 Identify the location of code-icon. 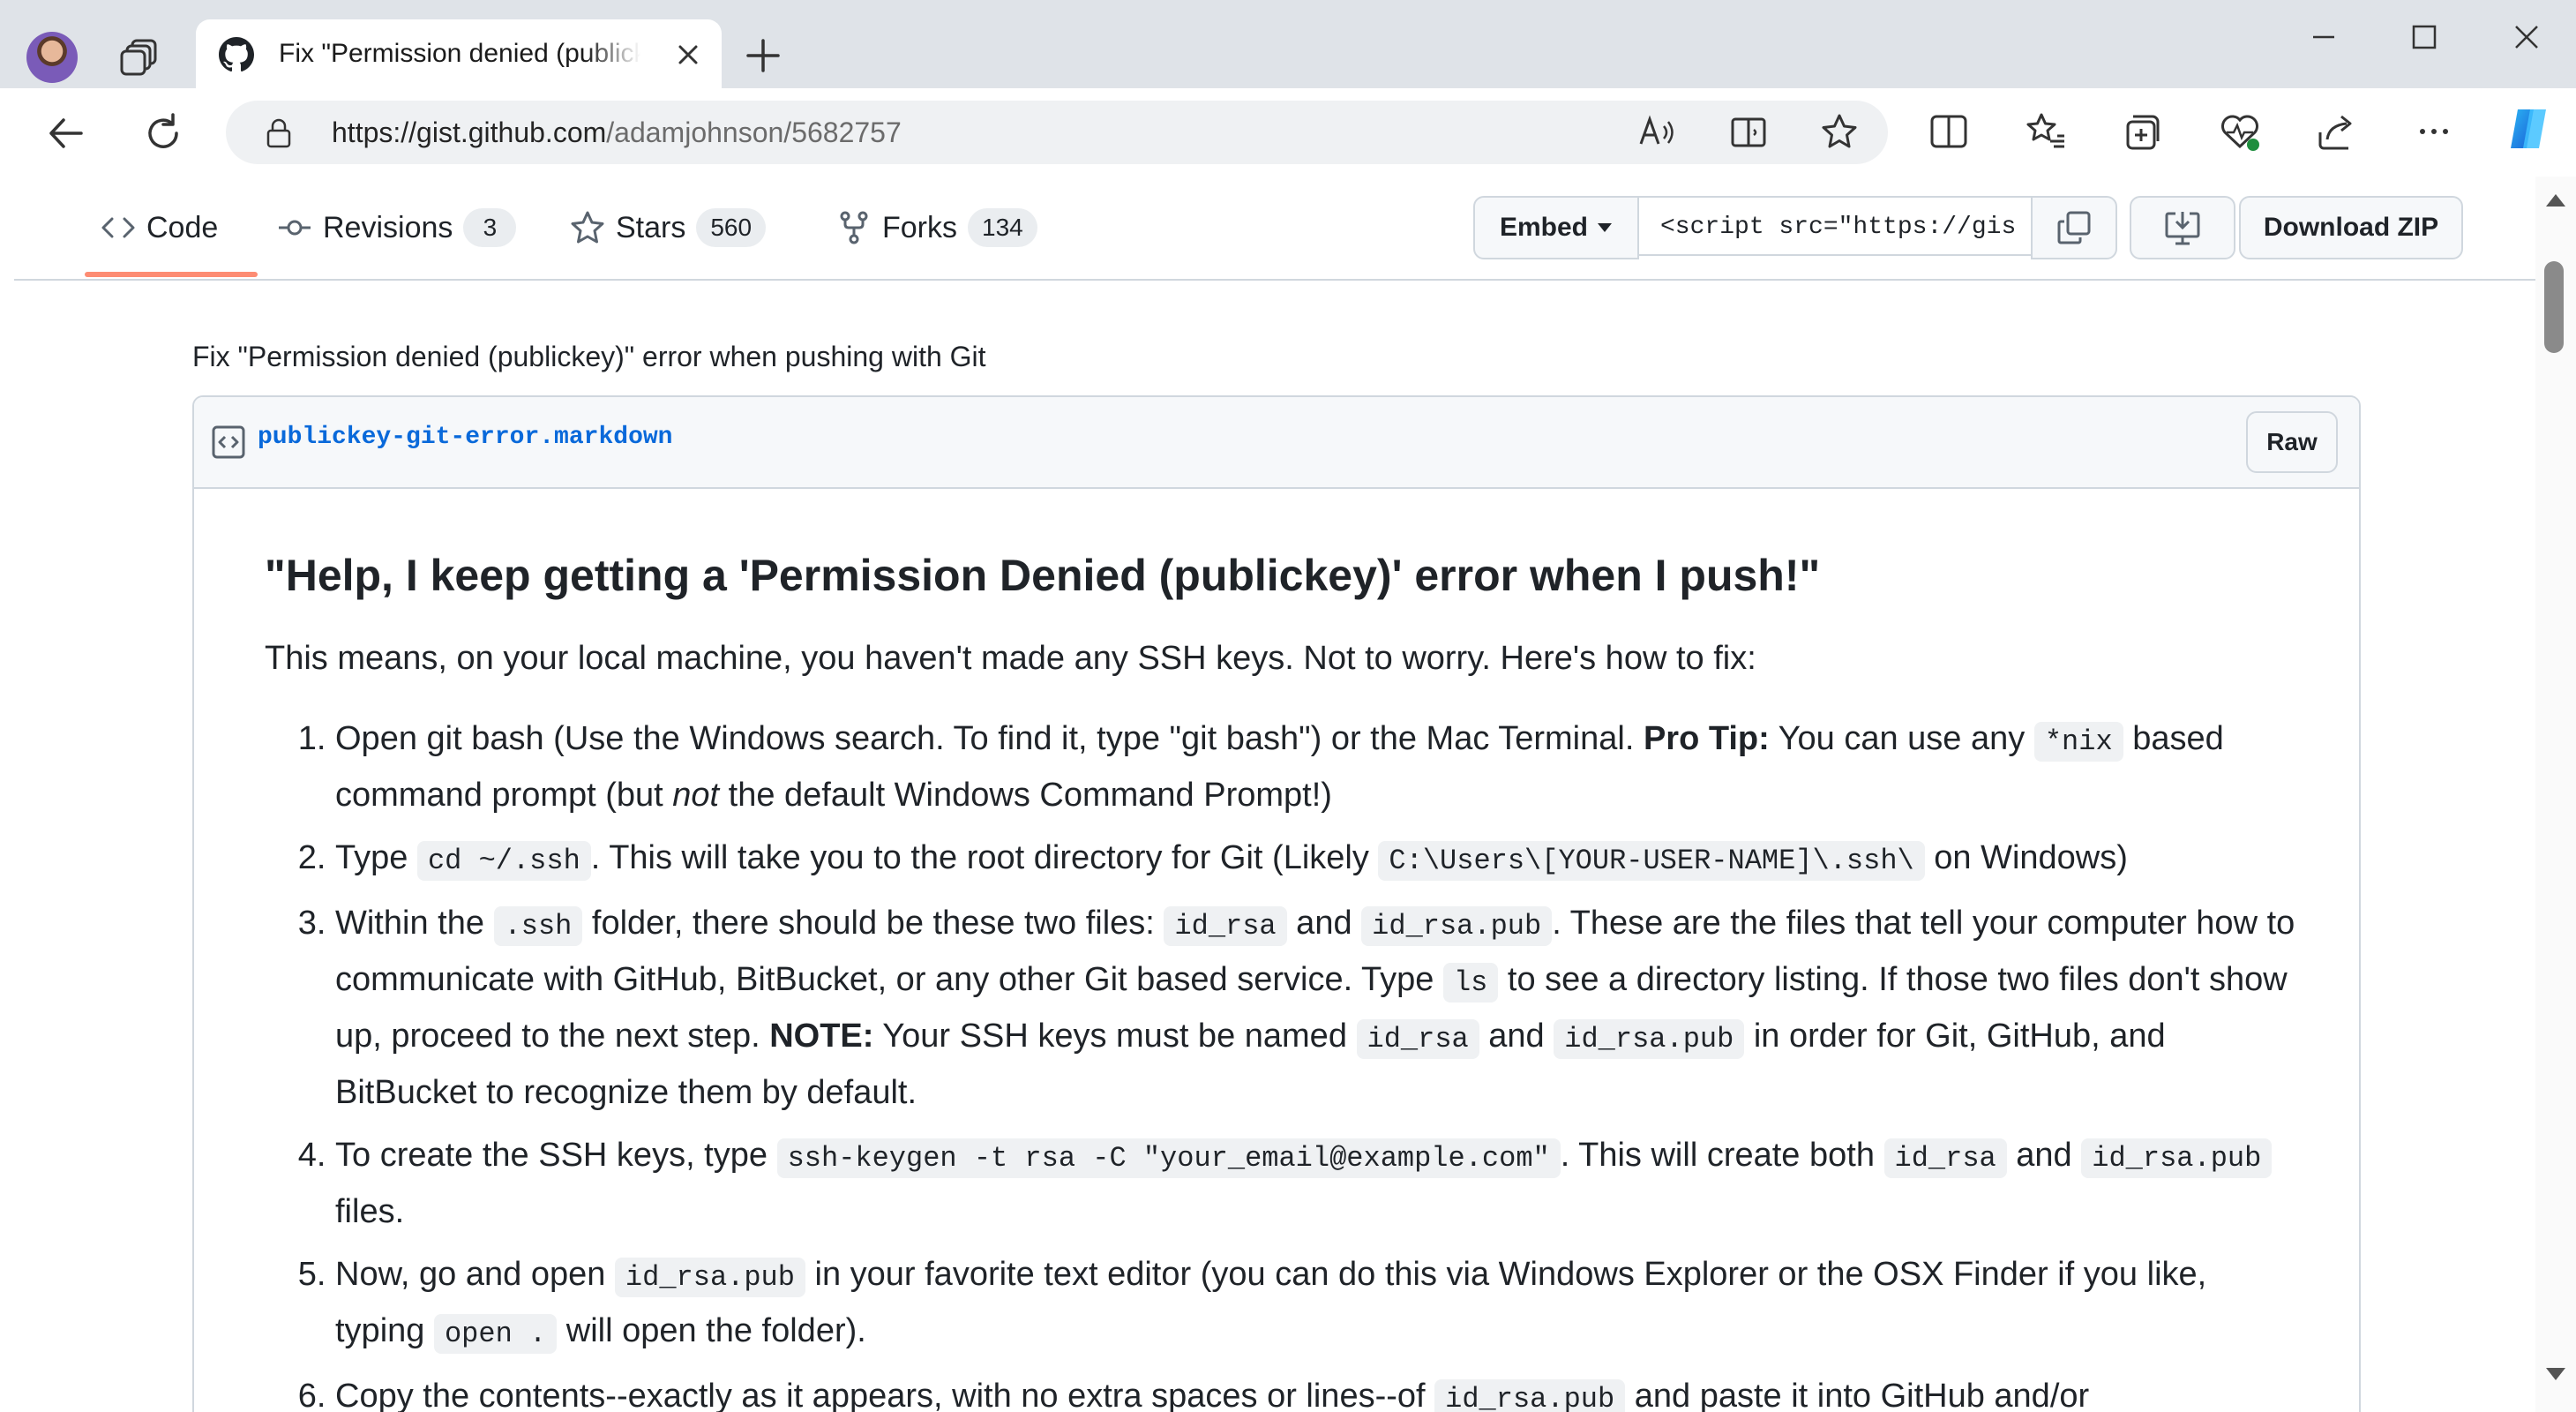
(118, 227).